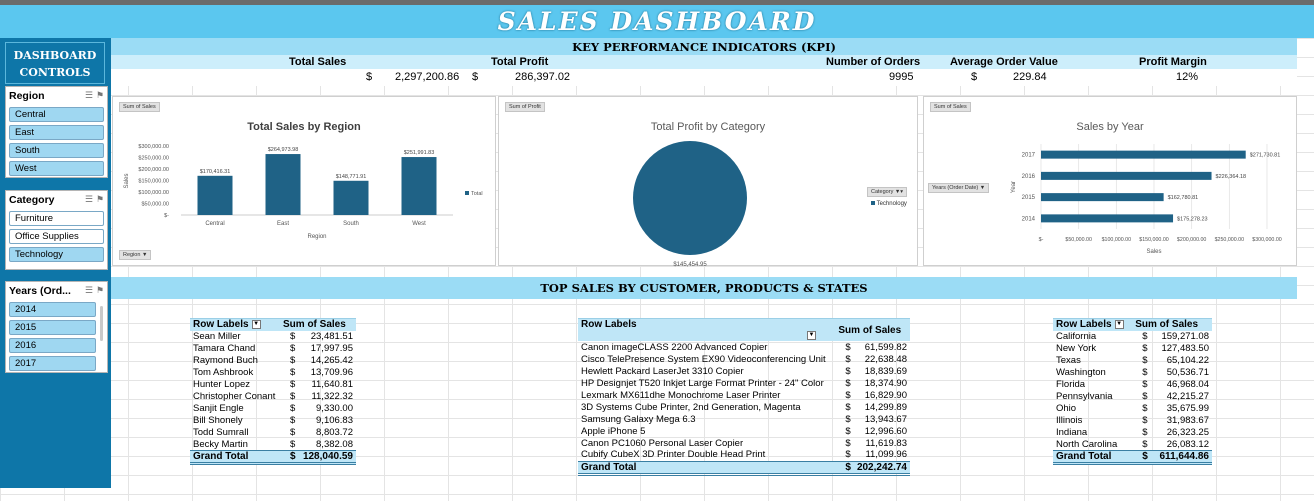  What do you see at coordinates (1142, 457) in the screenshot?
I see `grand-total-currency: $` at bounding box center [1142, 457].